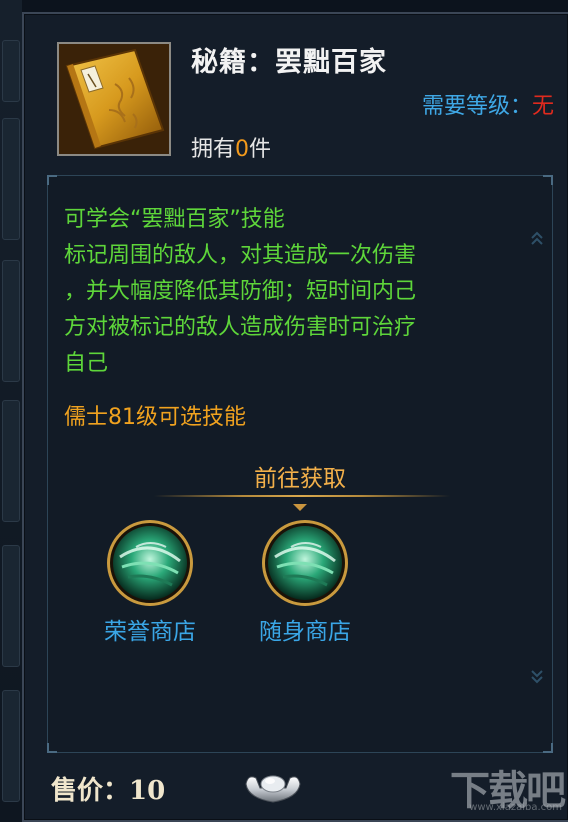 Image resolution: width=568 pixels, height=822 pixels. I want to click on owned-count-value: 0, so click(242, 149).